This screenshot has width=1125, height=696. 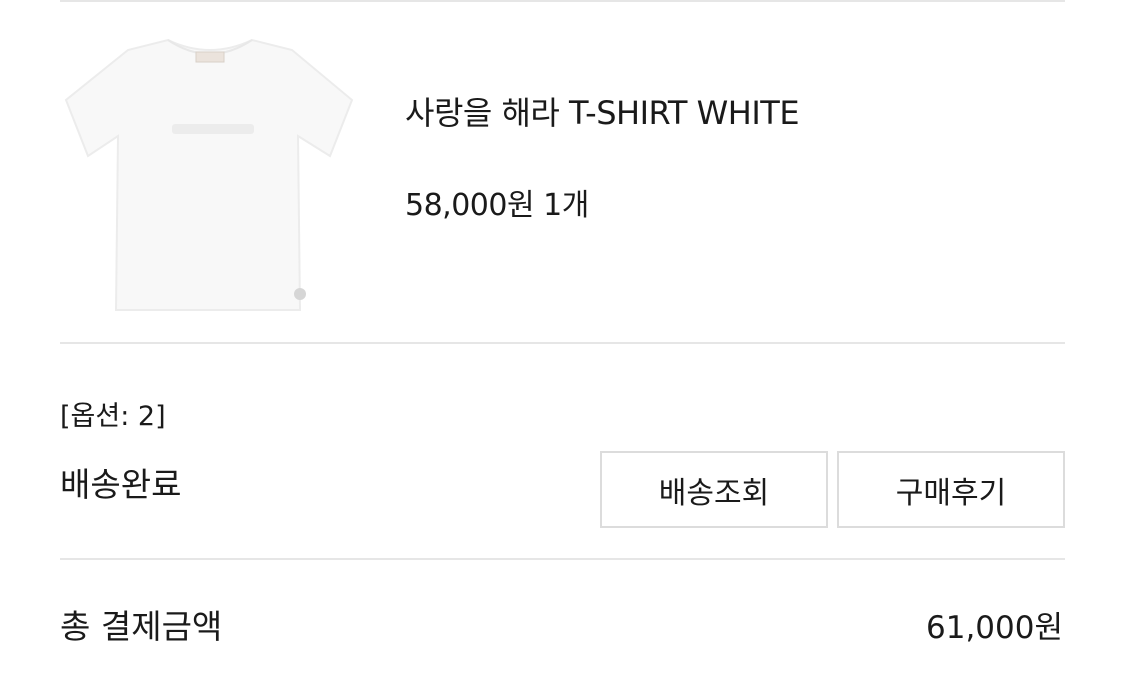 I want to click on track-delivery-button: 배송조회, so click(x=714, y=489).